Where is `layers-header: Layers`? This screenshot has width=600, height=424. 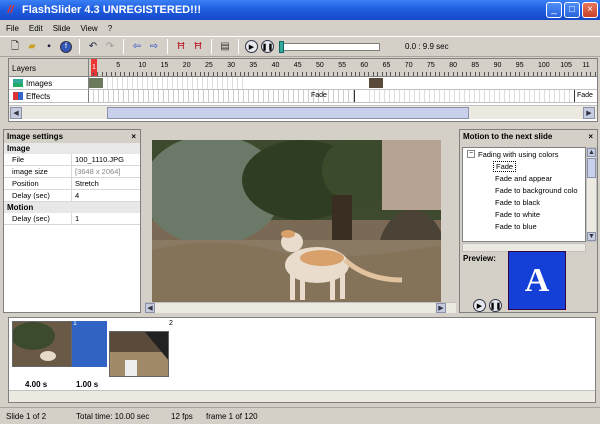 layers-header: Layers is located at coordinates (49, 68).